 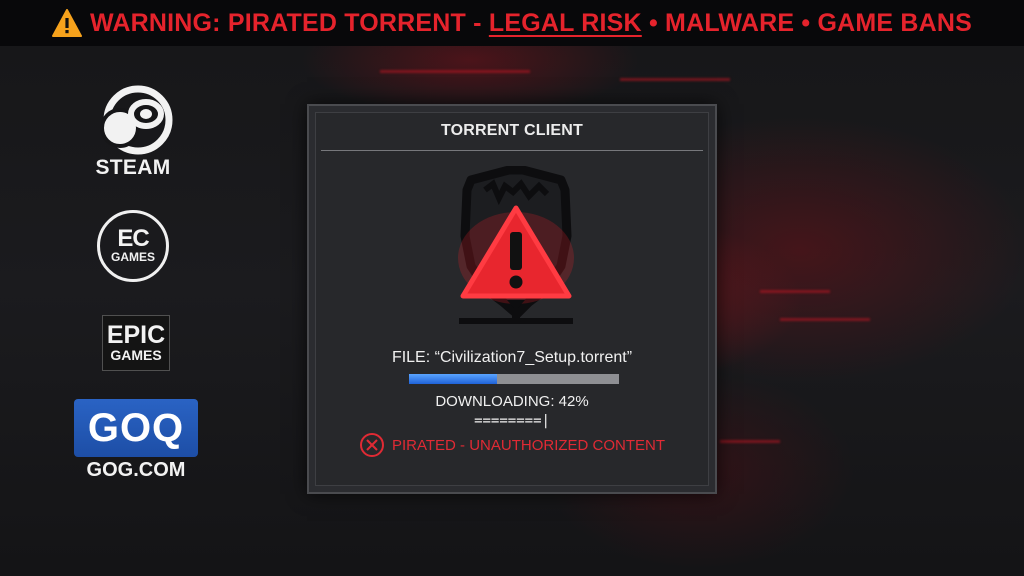 What do you see at coordinates (66, 23) in the screenshot?
I see `warning-triangle-icon` at bounding box center [66, 23].